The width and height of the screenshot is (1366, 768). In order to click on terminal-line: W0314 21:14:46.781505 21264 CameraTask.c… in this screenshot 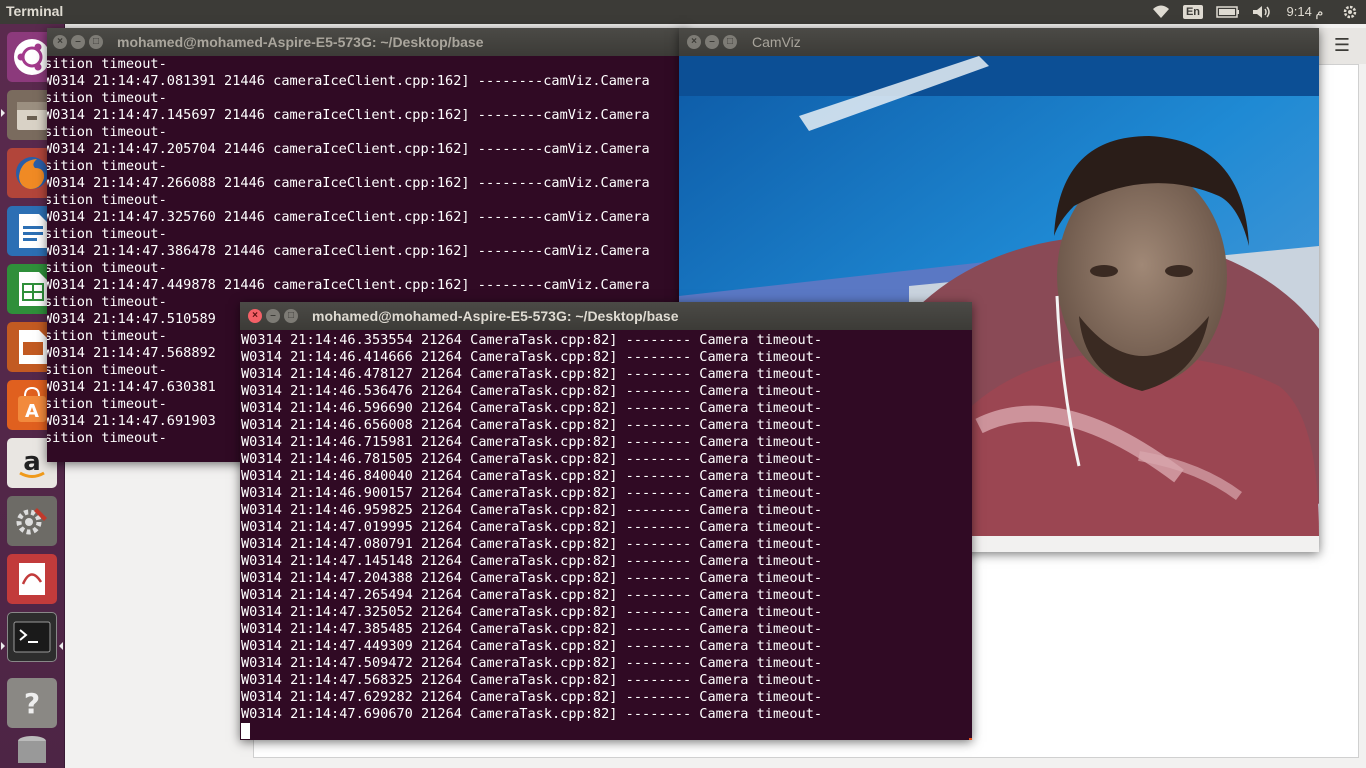, I will do `click(532, 459)`.